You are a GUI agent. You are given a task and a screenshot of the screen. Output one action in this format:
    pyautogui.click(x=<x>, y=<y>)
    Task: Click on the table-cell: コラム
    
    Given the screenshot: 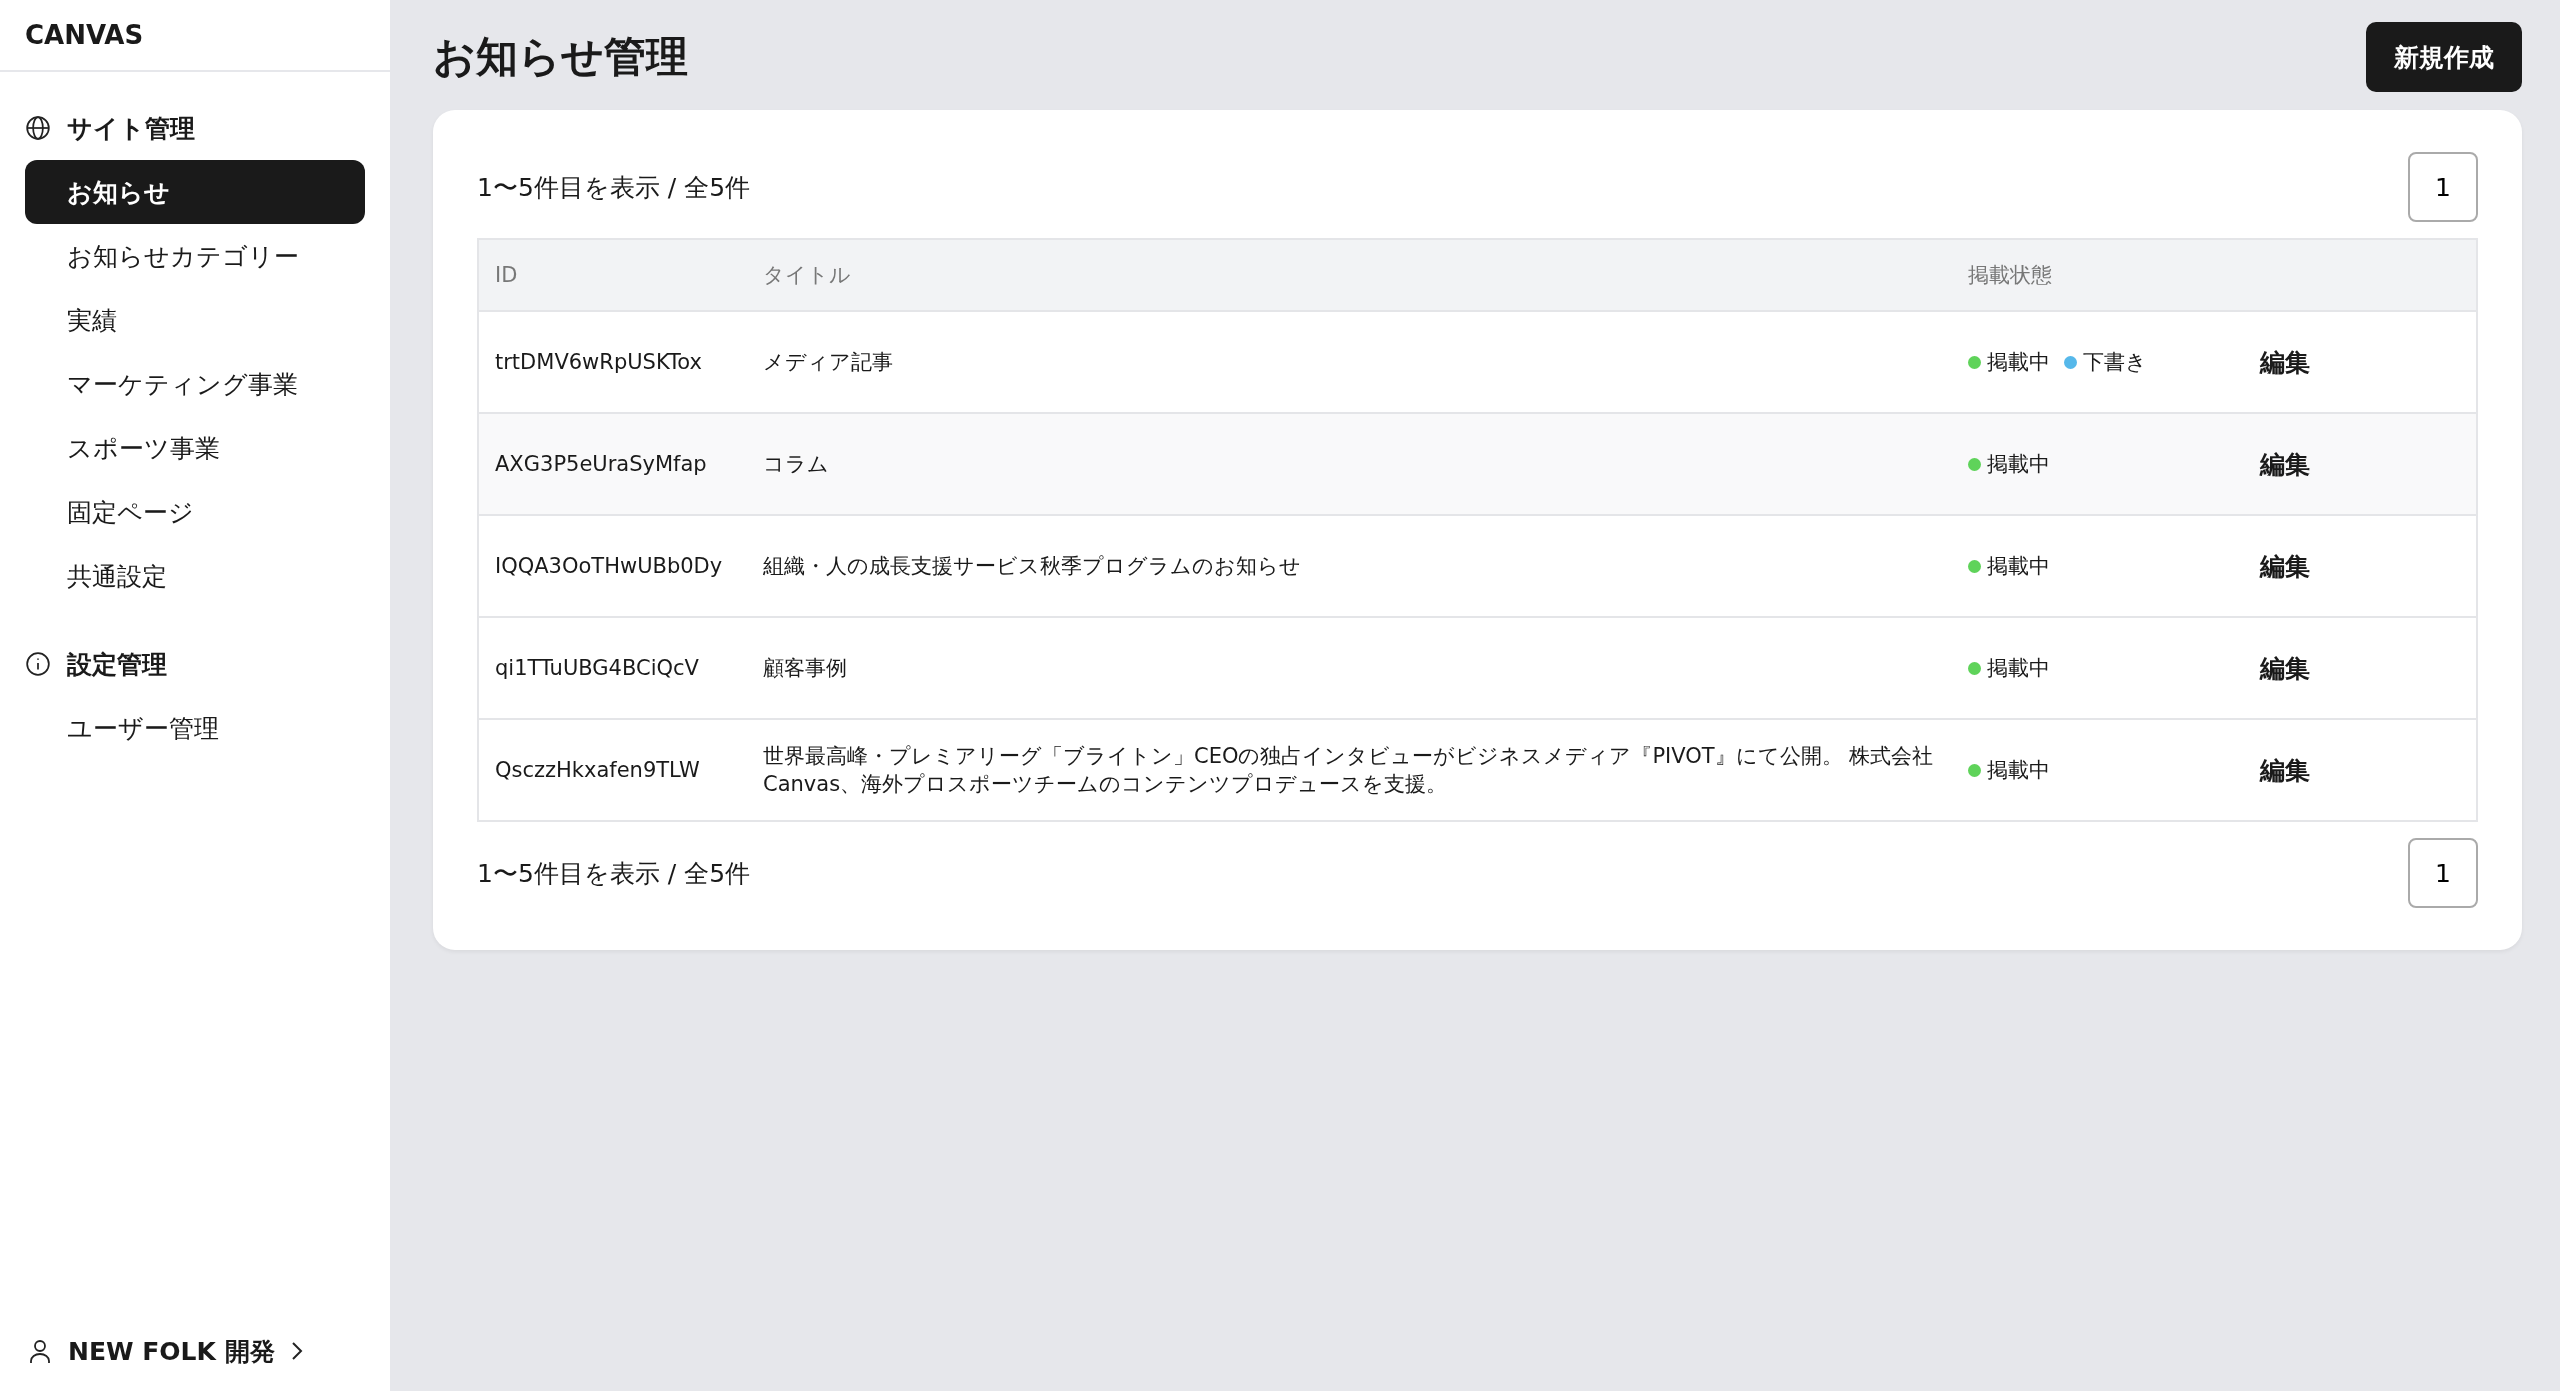 What is the action you would take?
    pyautogui.click(x=1349, y=464)
    